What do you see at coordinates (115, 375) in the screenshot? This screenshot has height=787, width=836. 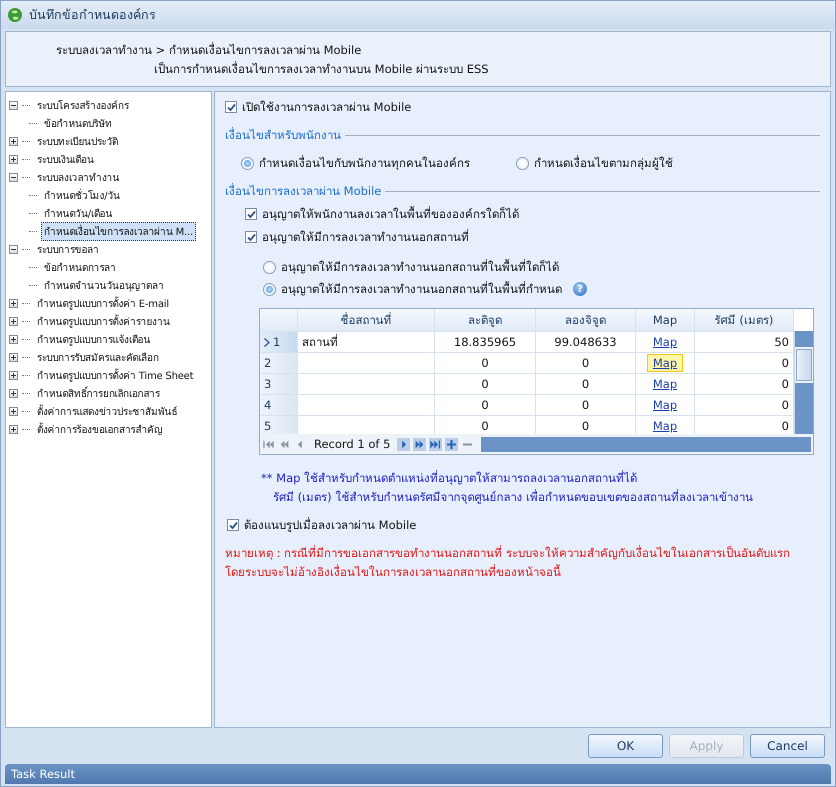 I see `tree-item: กำหนดรูปแบบการตั้งค่า Time Sheet` at bounding box center [115, 375].